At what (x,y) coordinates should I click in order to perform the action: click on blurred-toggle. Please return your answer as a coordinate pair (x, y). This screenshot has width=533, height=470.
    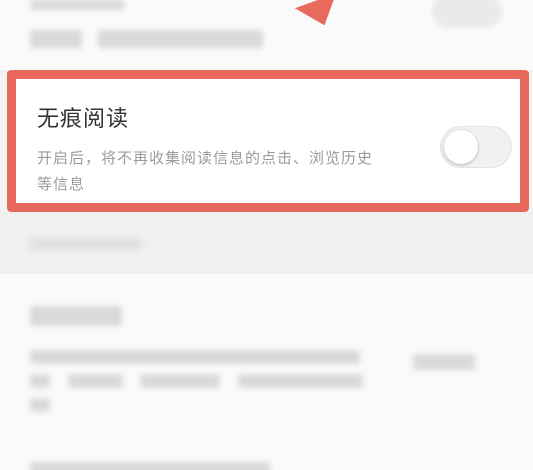
    Looking at the image, I should click on (467, 14).